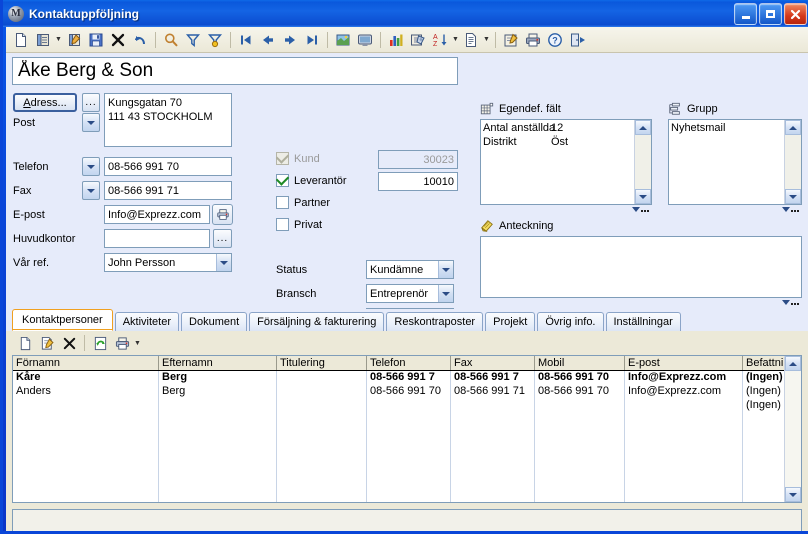 This screenshot has width=808, height=534. What do you see at coordinates (297, 157) in the screenshot?
I see `checkbox-kund: Kund` at bounding box center [297, 157].